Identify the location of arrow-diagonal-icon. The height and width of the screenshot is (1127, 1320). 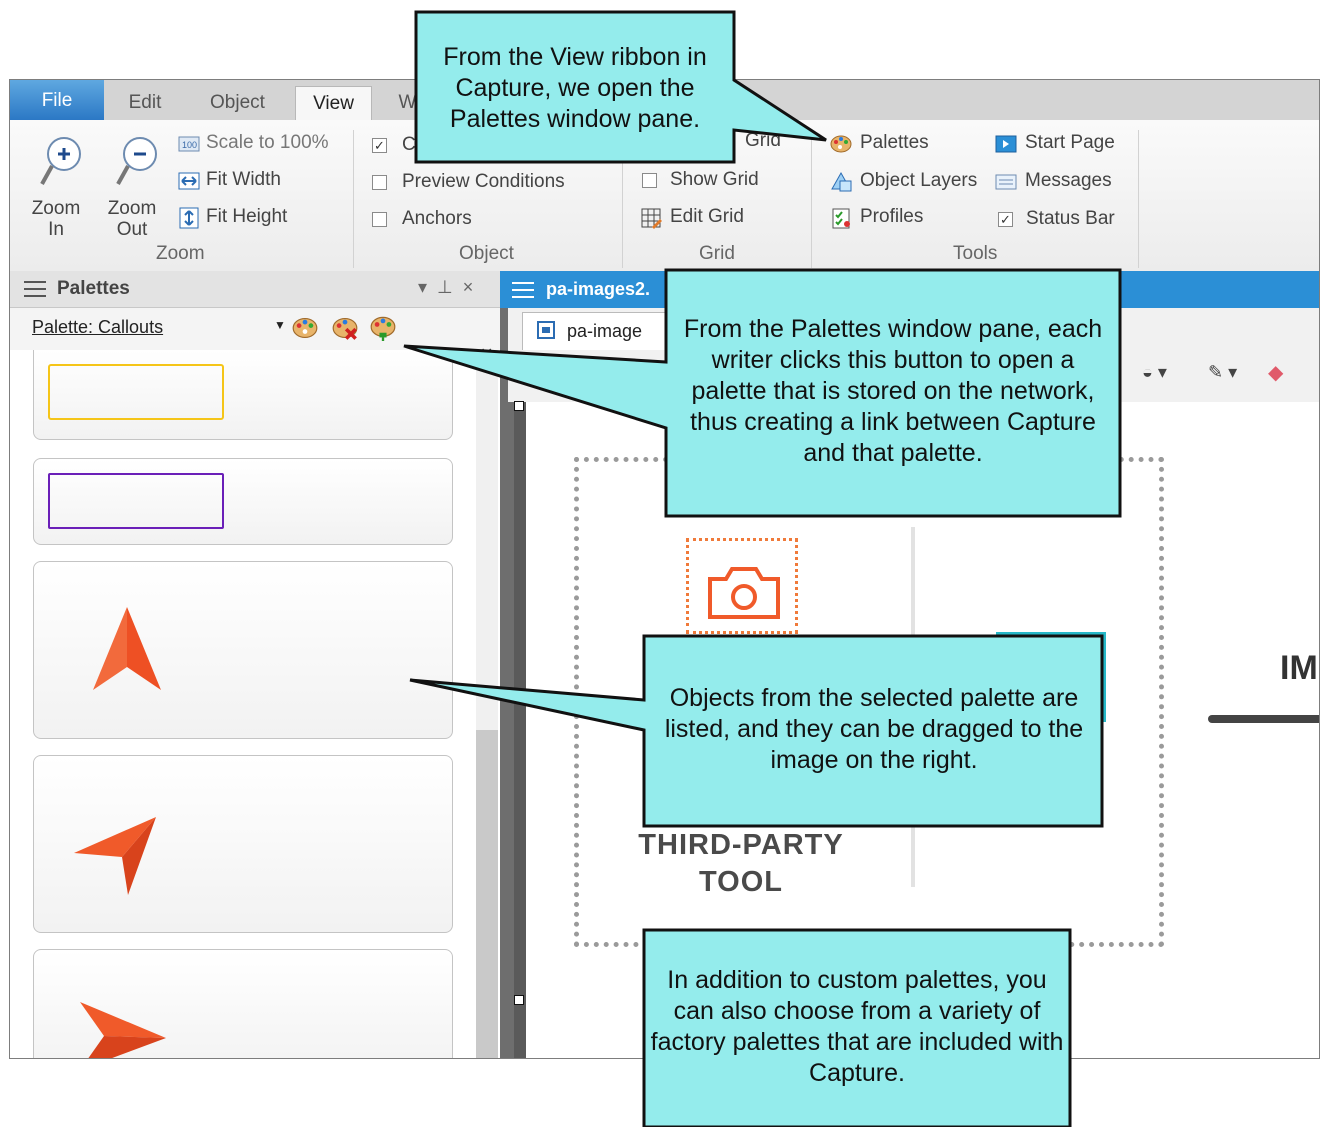
(115, 856).